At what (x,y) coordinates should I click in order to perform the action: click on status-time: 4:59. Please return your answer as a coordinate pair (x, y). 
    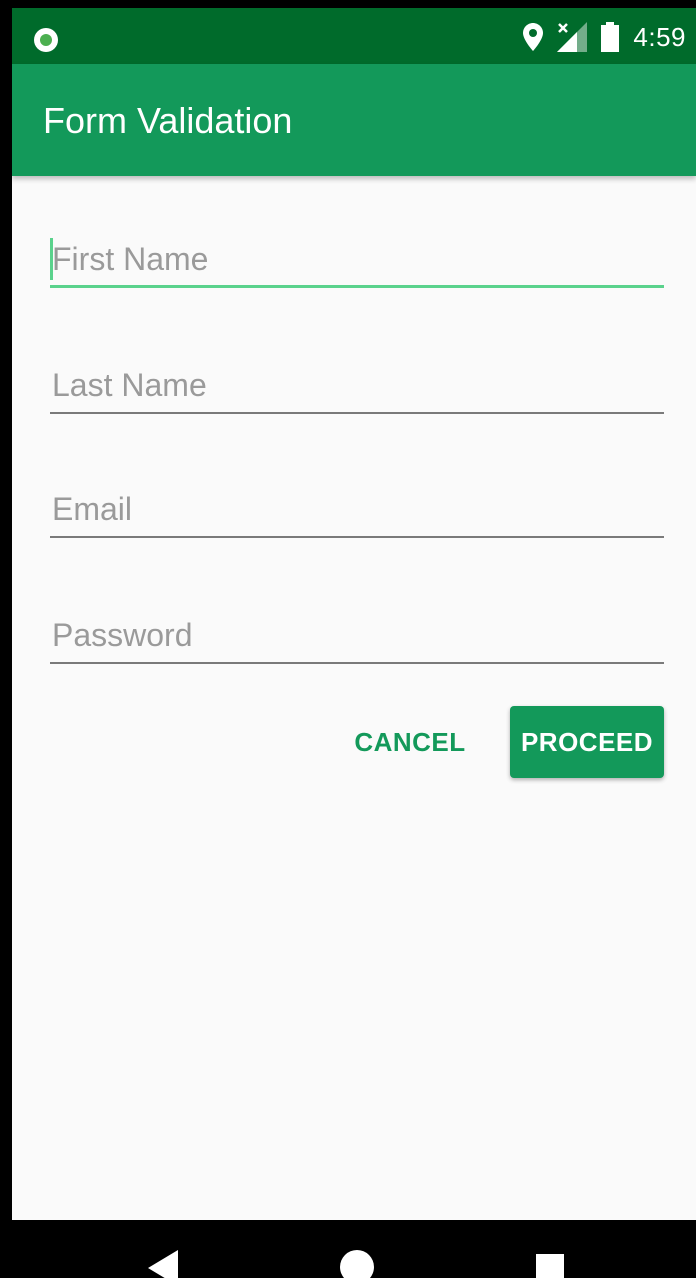
    Looking at the image, I should click on (659, 36).